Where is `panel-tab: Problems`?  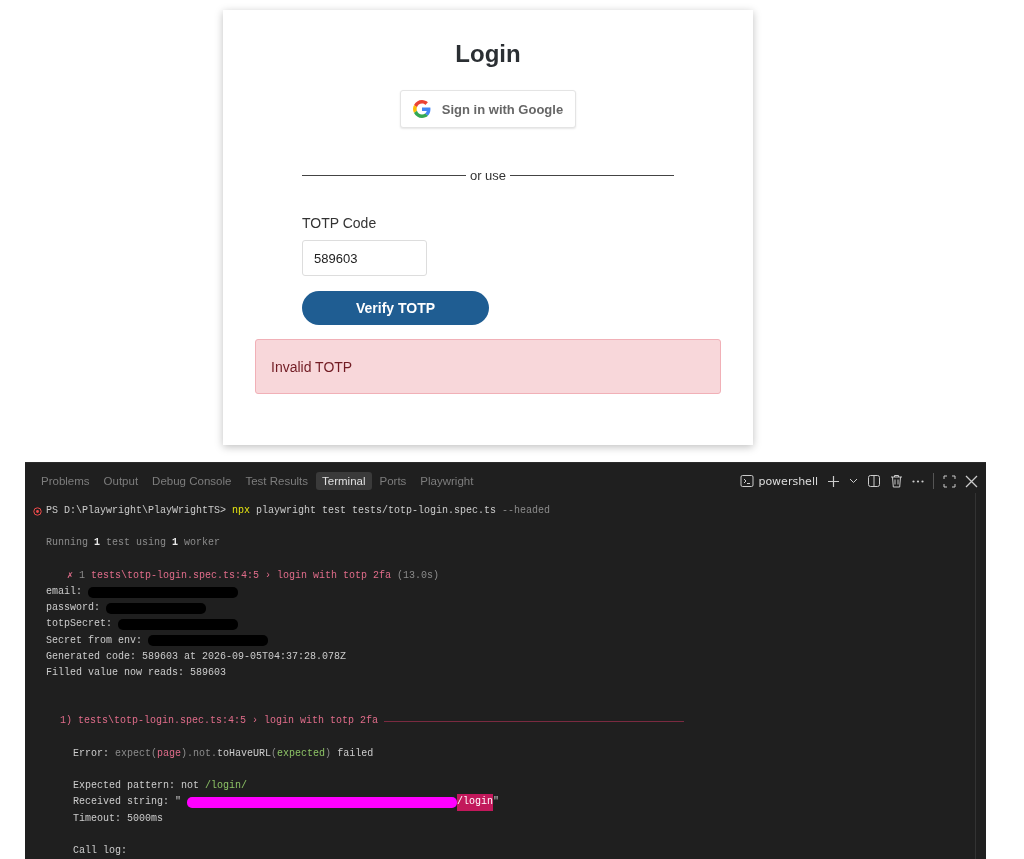 panel-tab: Problems is located at coordinates (65, 481).